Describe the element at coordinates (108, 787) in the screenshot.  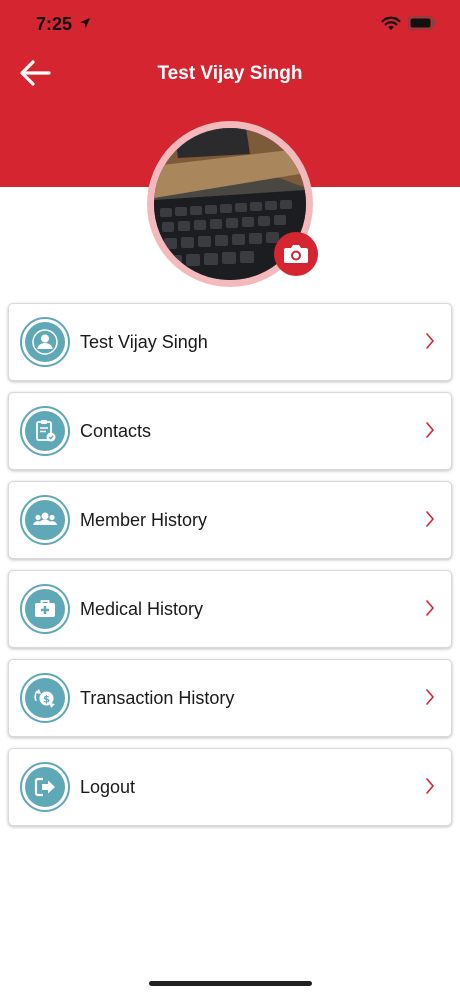
I see `menu-item-label: Logout` at that location.